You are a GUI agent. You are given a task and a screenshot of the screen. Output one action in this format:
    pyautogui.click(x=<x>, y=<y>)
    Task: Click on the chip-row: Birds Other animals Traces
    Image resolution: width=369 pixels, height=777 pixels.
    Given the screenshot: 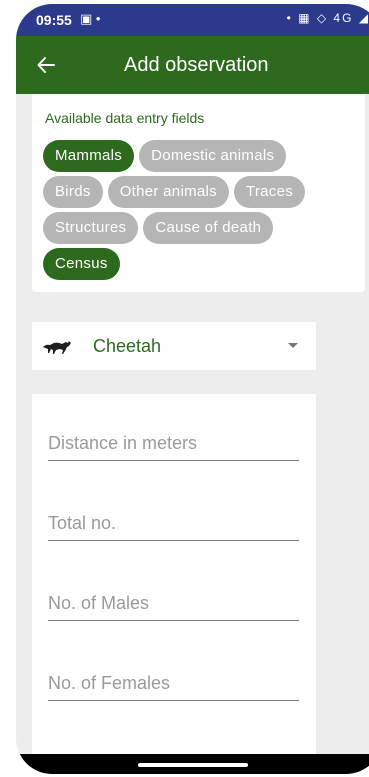 What is the action you would take?
    pyautogui.click(x=193, y=192)
    